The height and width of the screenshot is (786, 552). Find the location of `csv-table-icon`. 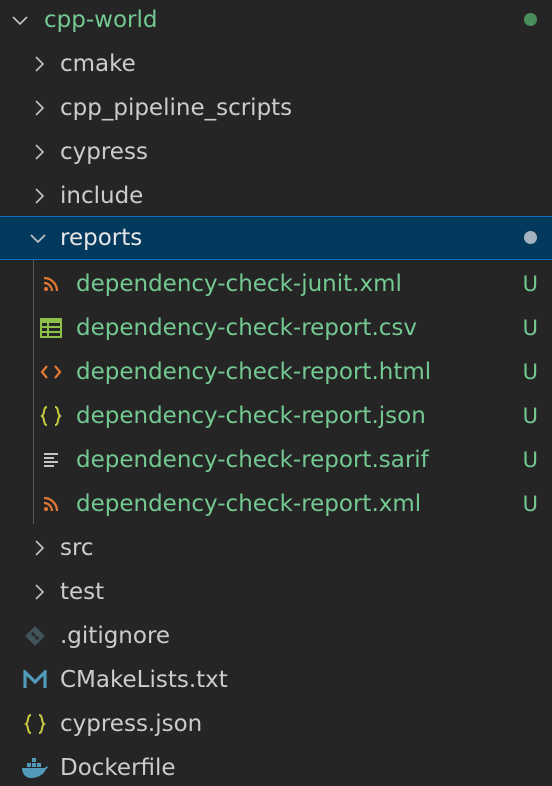

csv-table-icon is located at coordinates (51, 328).